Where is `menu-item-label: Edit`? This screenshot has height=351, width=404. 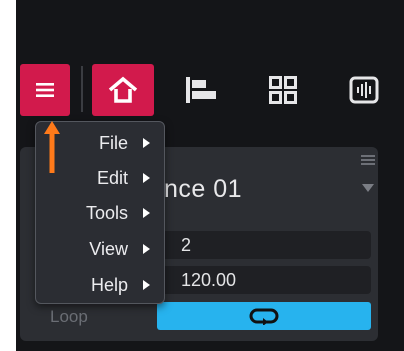
menu-item-label: Edit is located at coordinates (112, 177).